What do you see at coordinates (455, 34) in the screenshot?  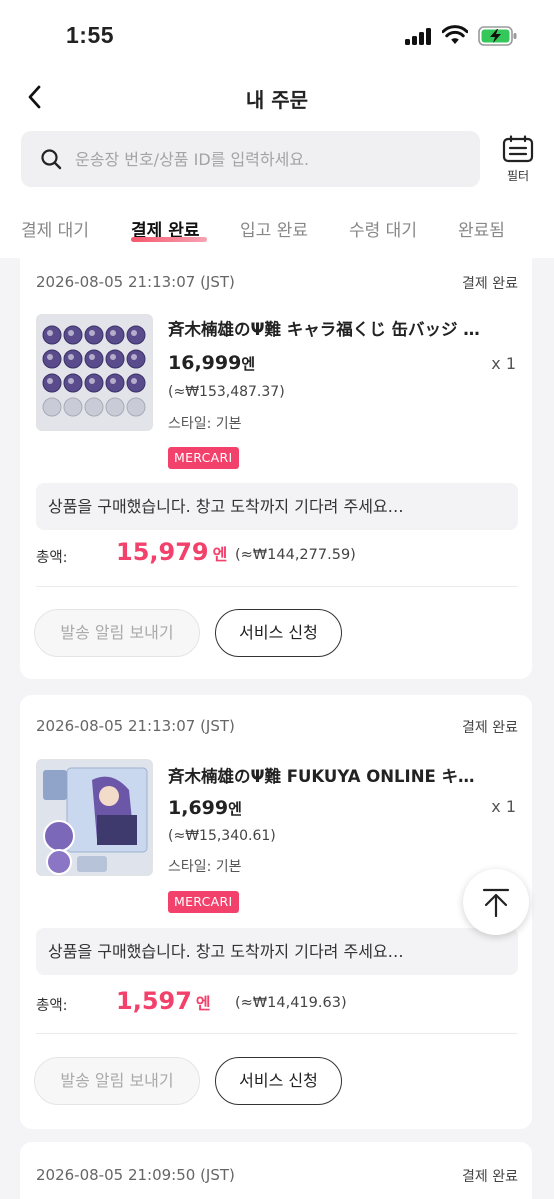 I see `wifi-icon` at bounding box center [455, 34].